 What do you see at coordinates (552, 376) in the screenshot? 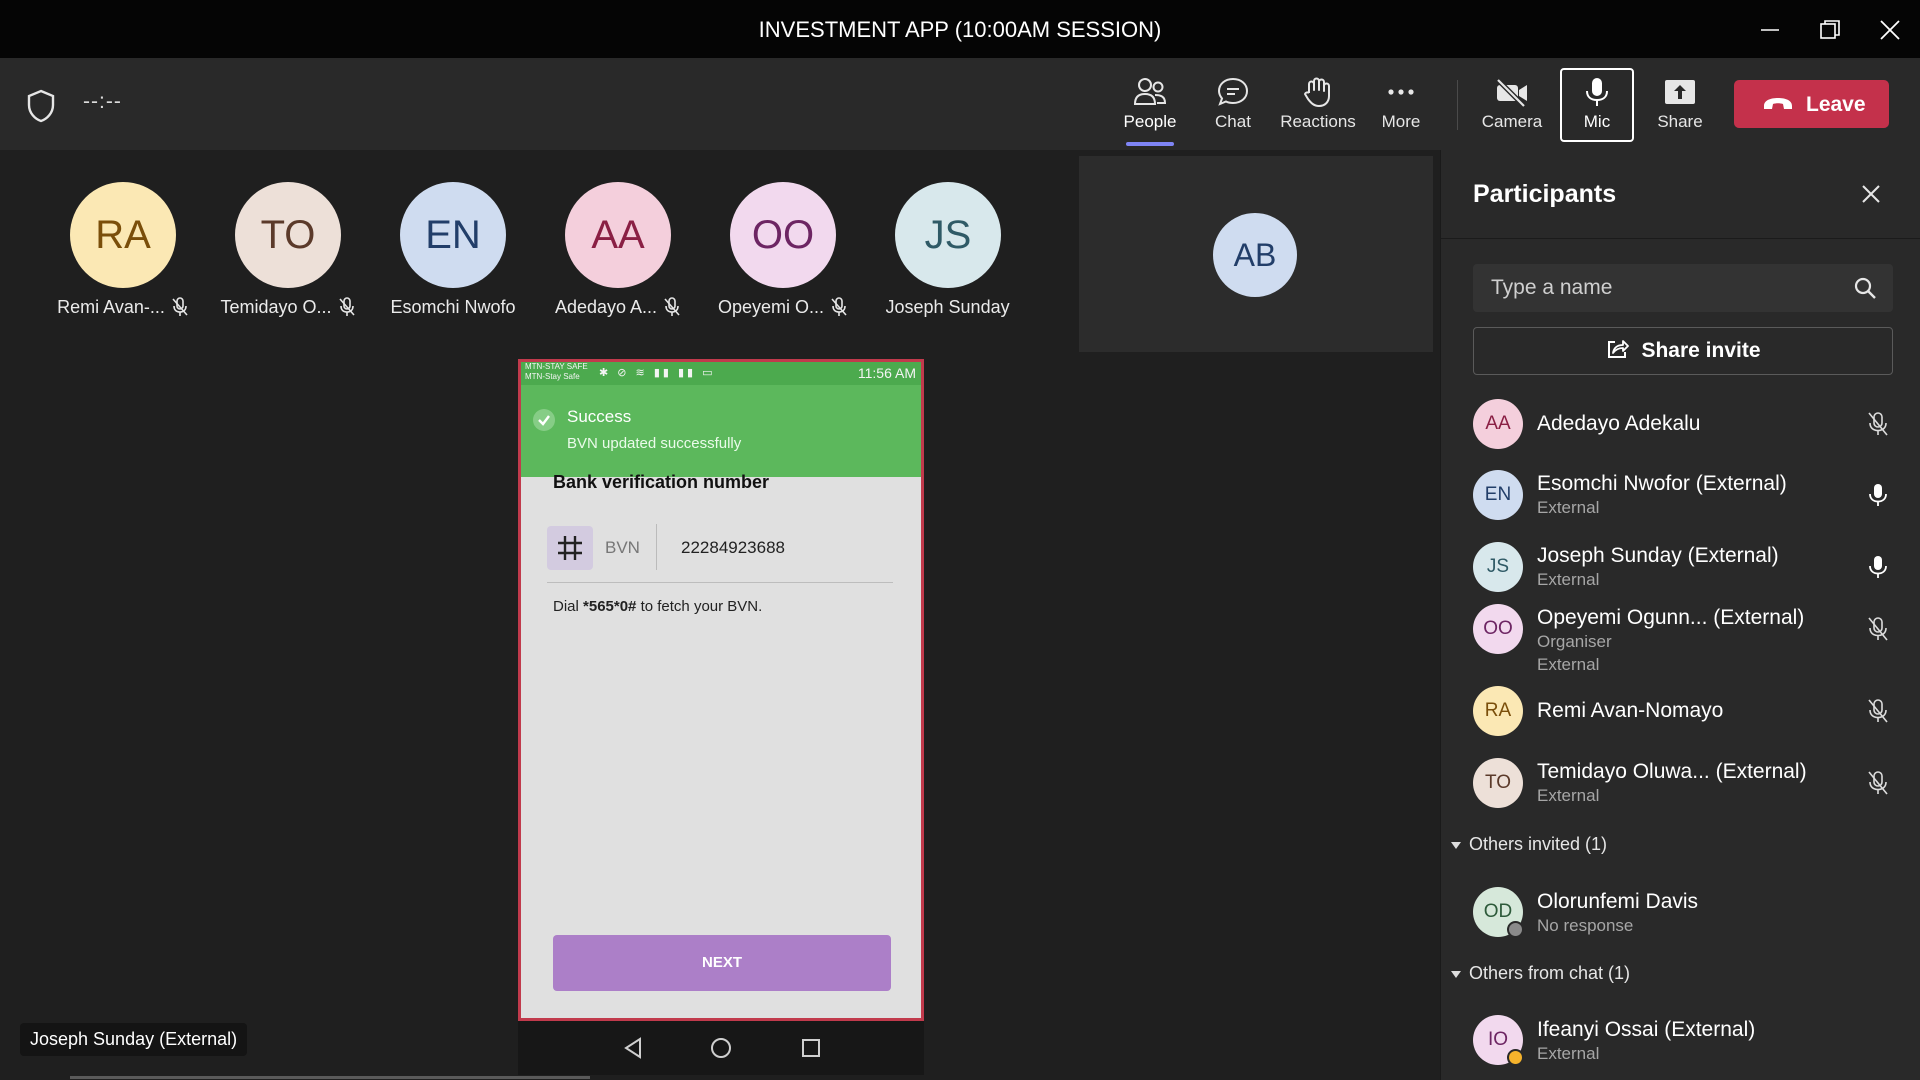
I see `carrier-name-secondary: MTN-Stay Safe` at bounding box center [552, 376].